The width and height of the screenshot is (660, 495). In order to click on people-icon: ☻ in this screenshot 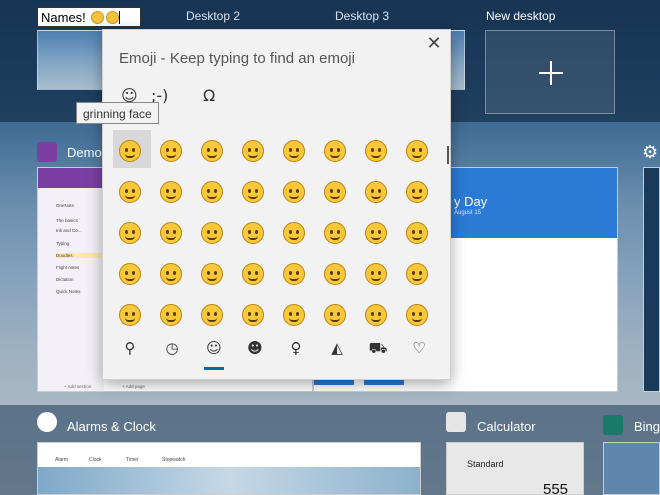, I will do `click(255, 348)`.